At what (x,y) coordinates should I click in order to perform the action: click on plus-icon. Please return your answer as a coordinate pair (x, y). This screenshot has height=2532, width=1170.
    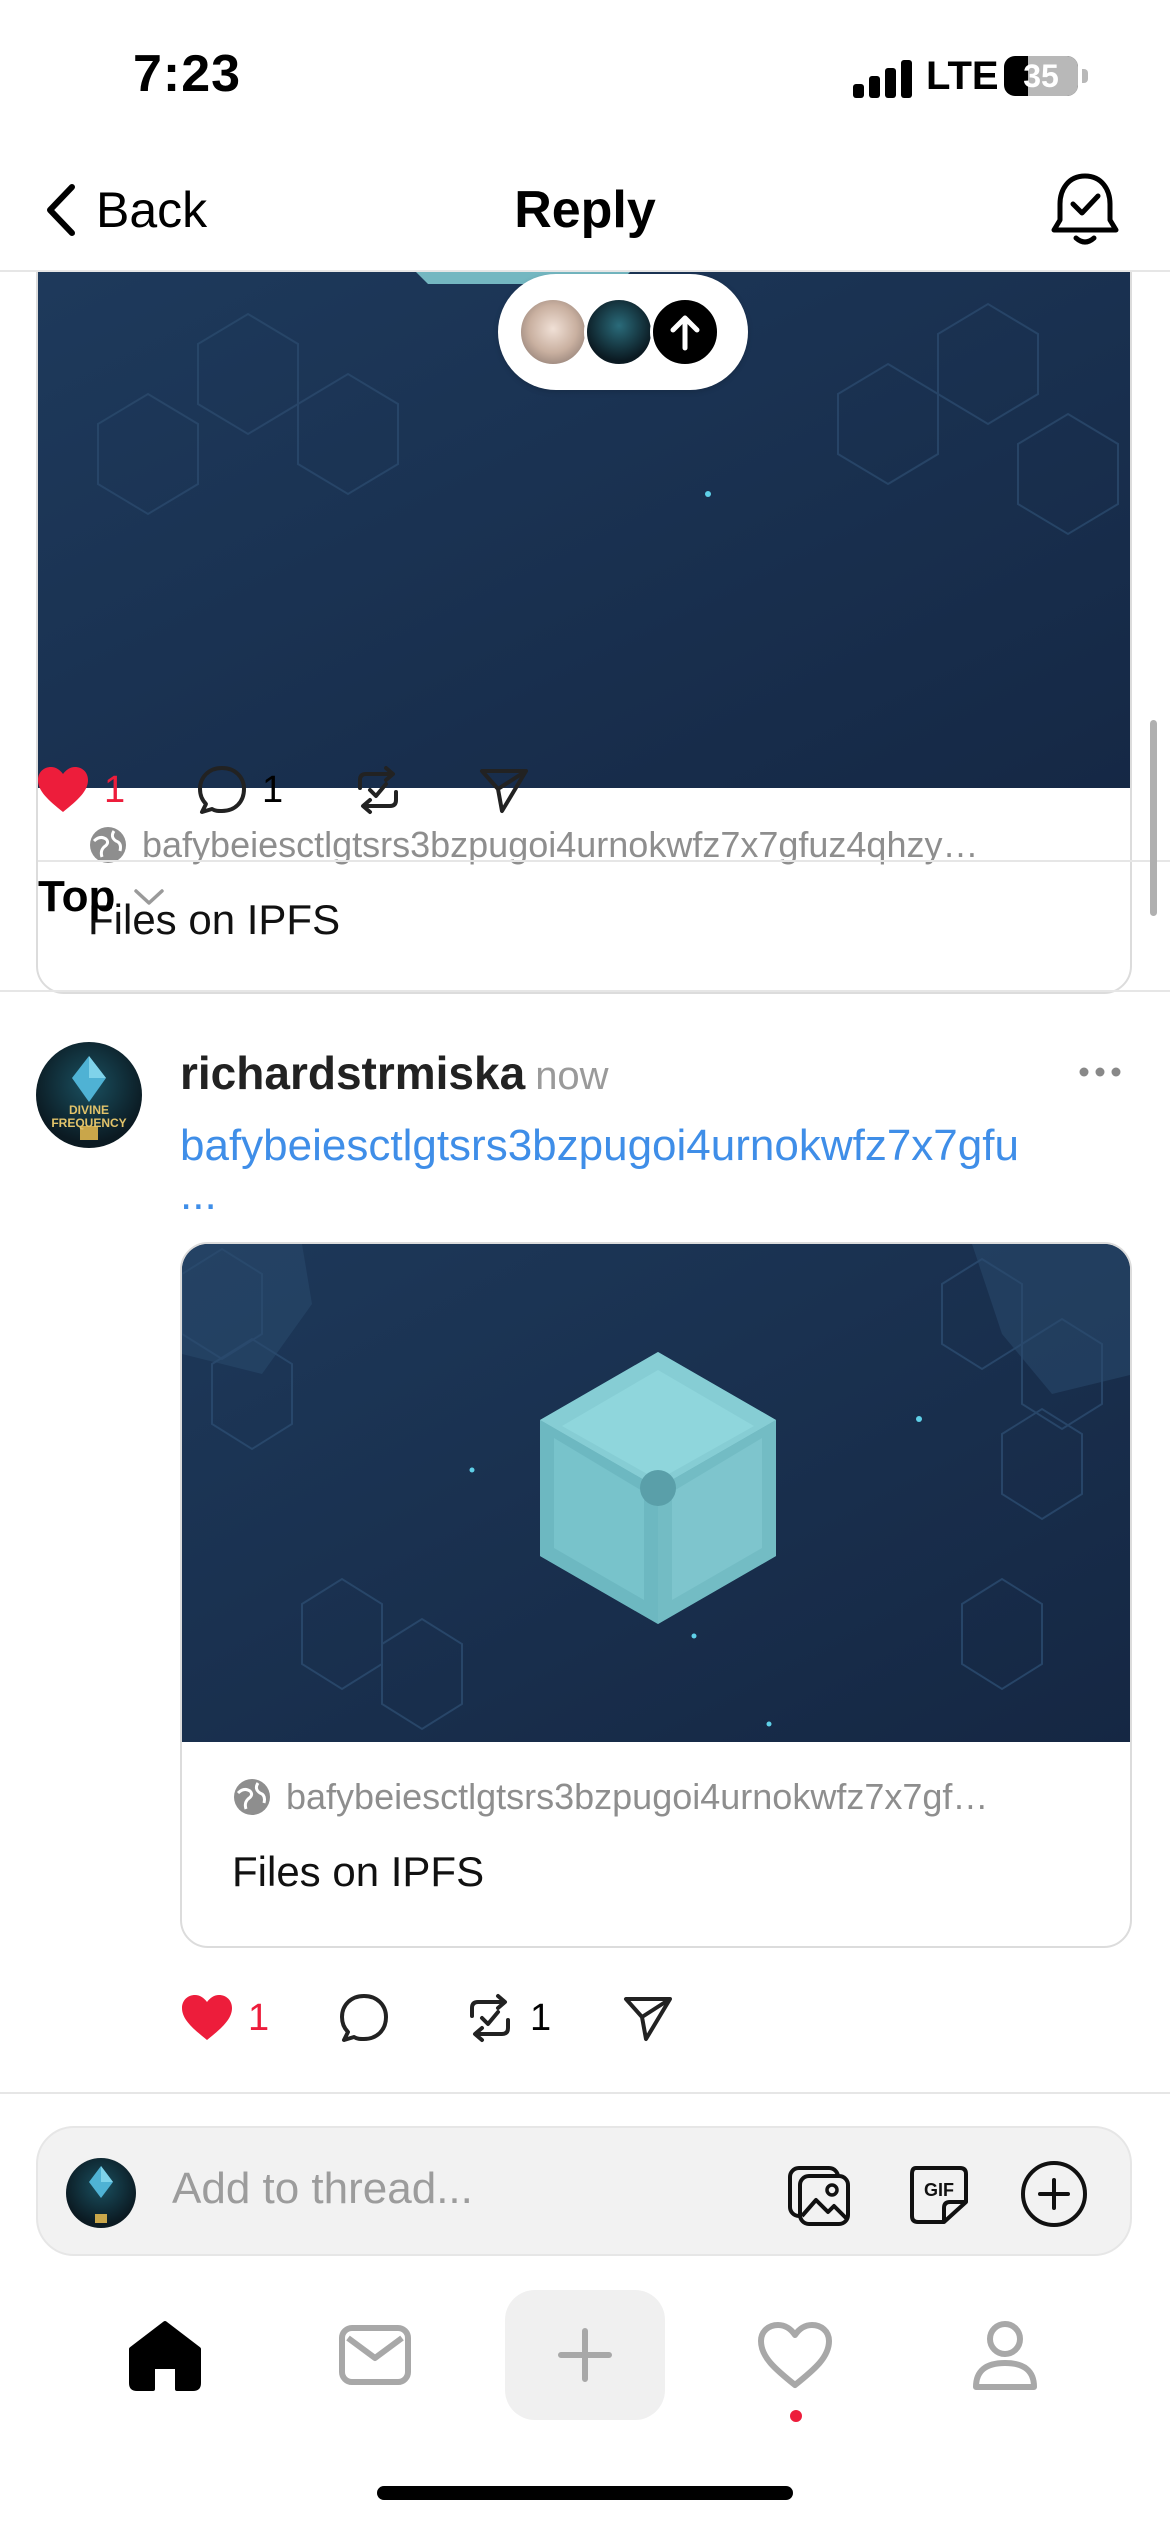
    Looking at the image, I should click on (585, 2355).